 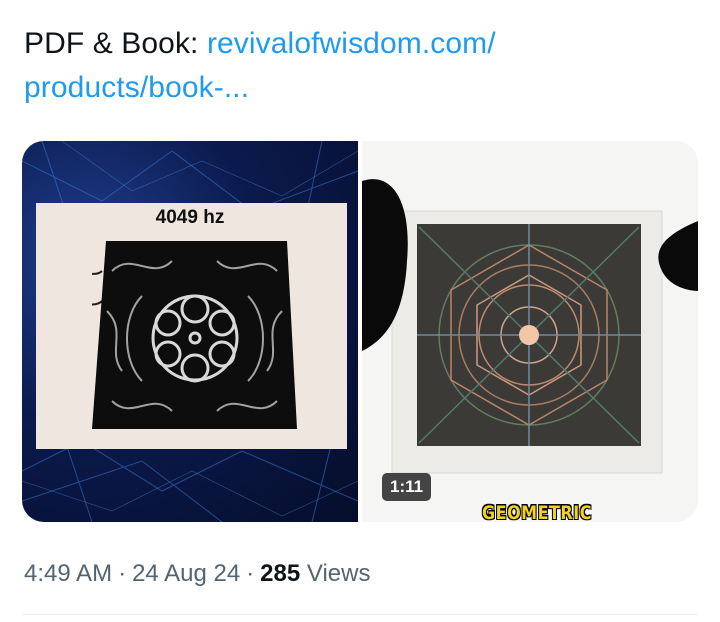 What do you see at coordinates (115, 43) in the screenshot?
I see `tweet-text-prefix: PDF & Book:` at bounding box center [115, 43].